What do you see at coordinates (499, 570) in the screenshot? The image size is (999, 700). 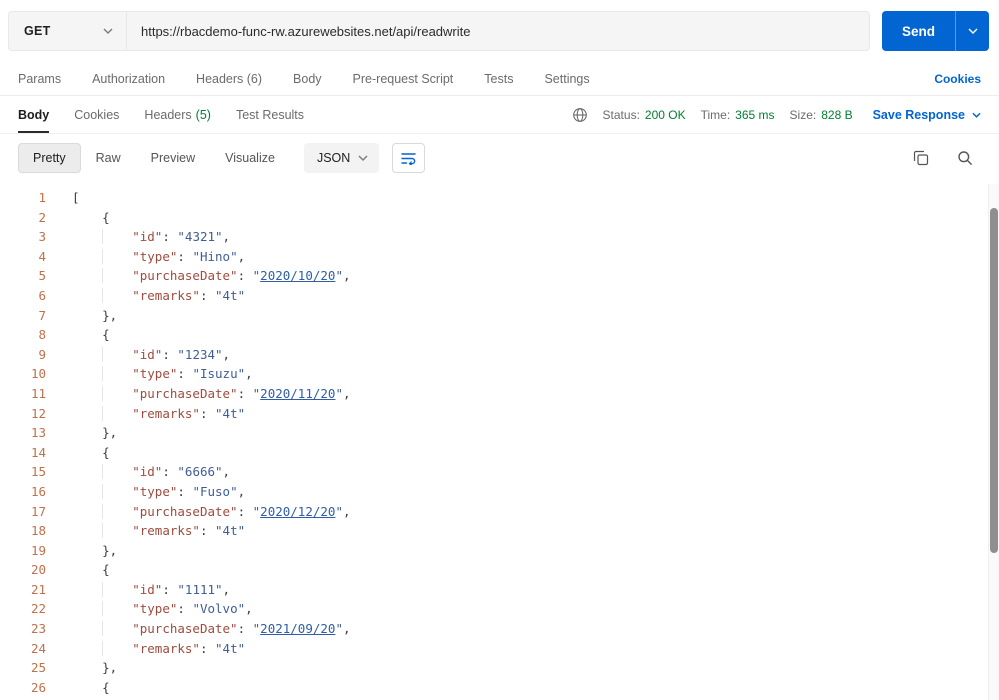 I see `code-line: 20 {` at bounding box center [499, 570].